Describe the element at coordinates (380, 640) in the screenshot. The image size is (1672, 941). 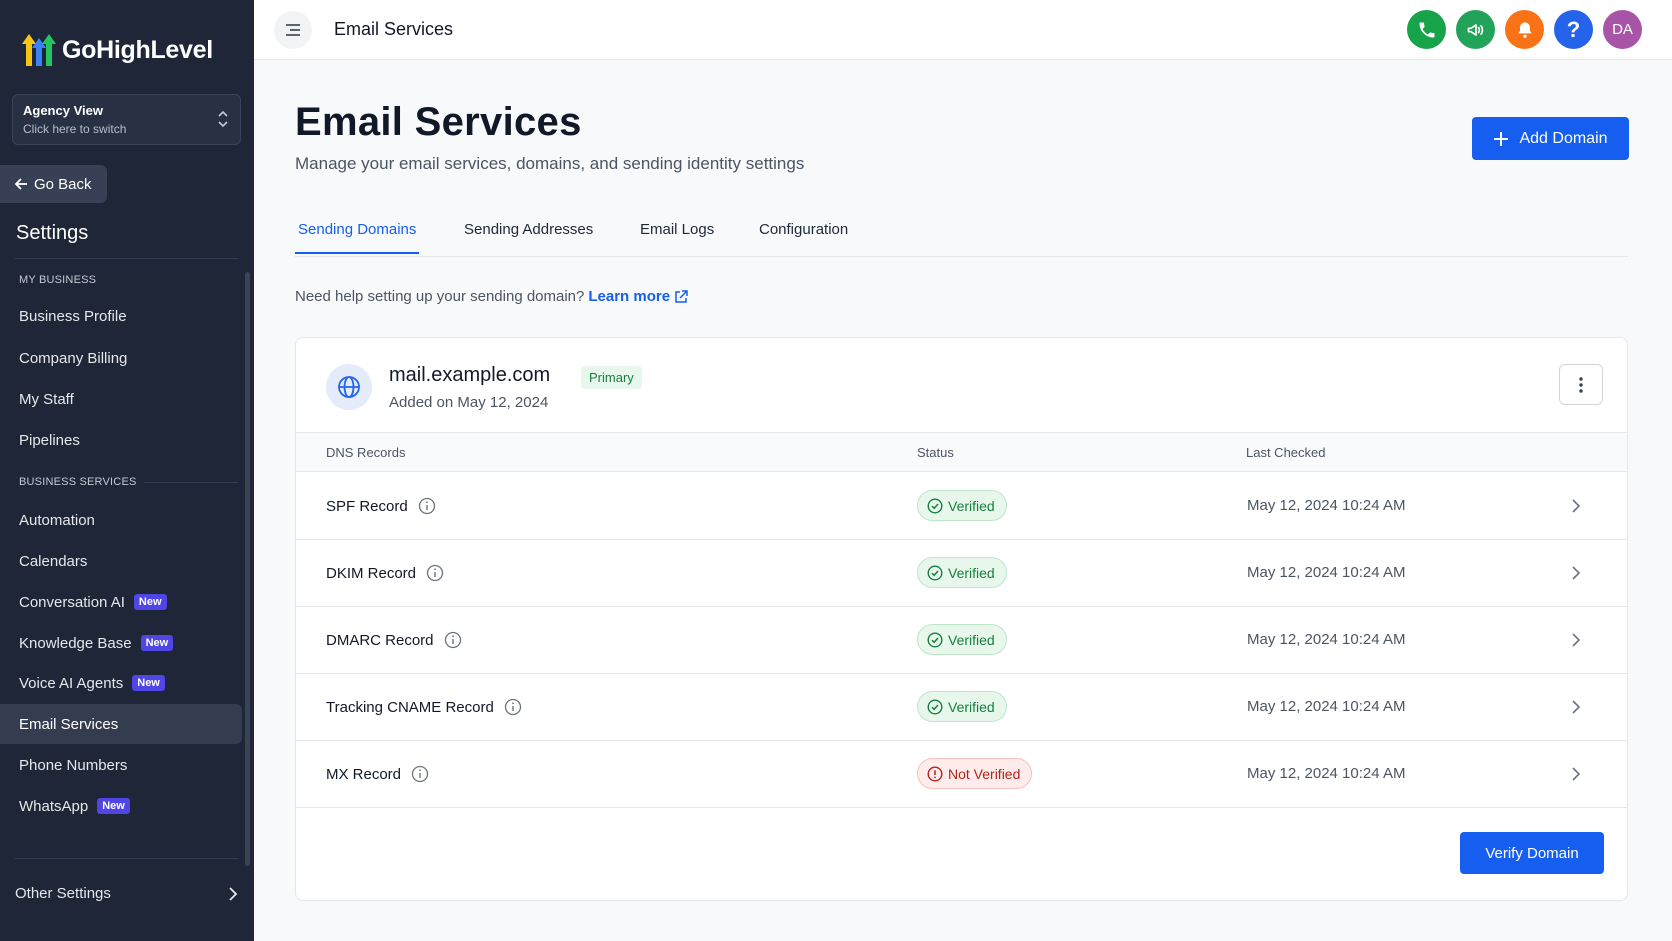
I see `record-name: DMARC Record` at that location.